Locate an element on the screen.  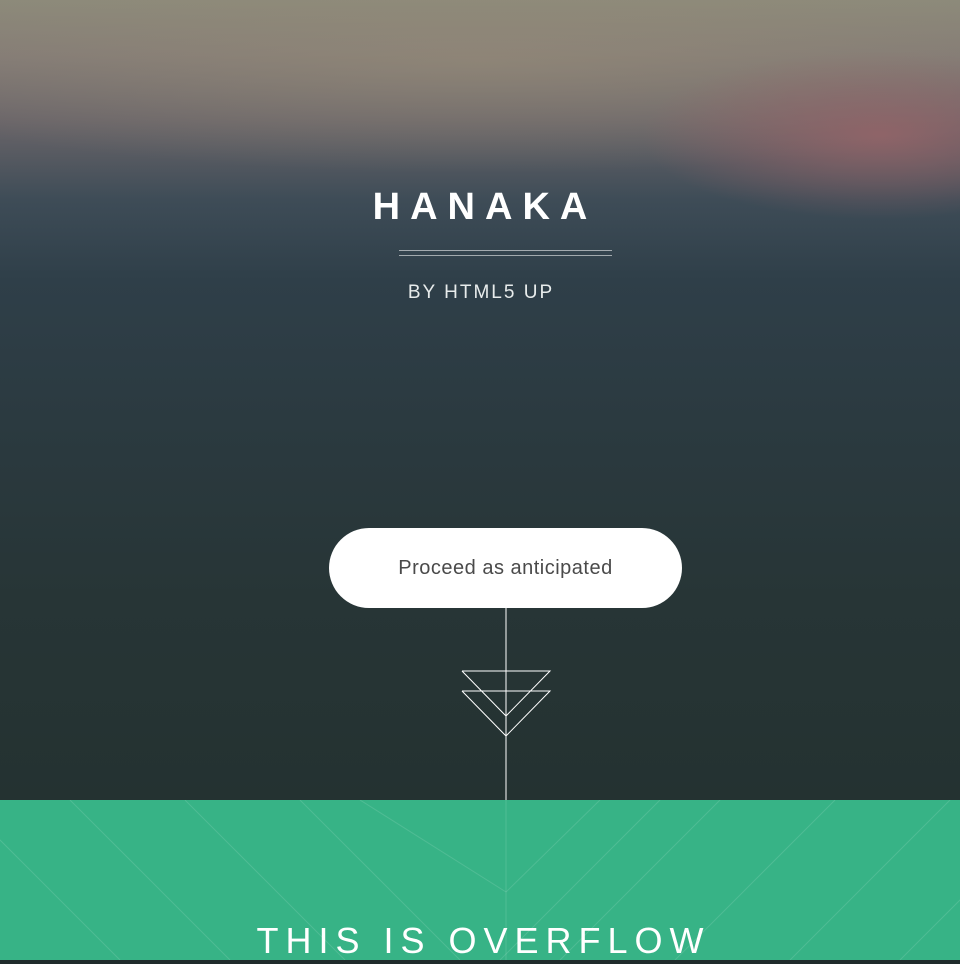
proceed-button: Proceed as anticipated is located at coordinates (505, 568).